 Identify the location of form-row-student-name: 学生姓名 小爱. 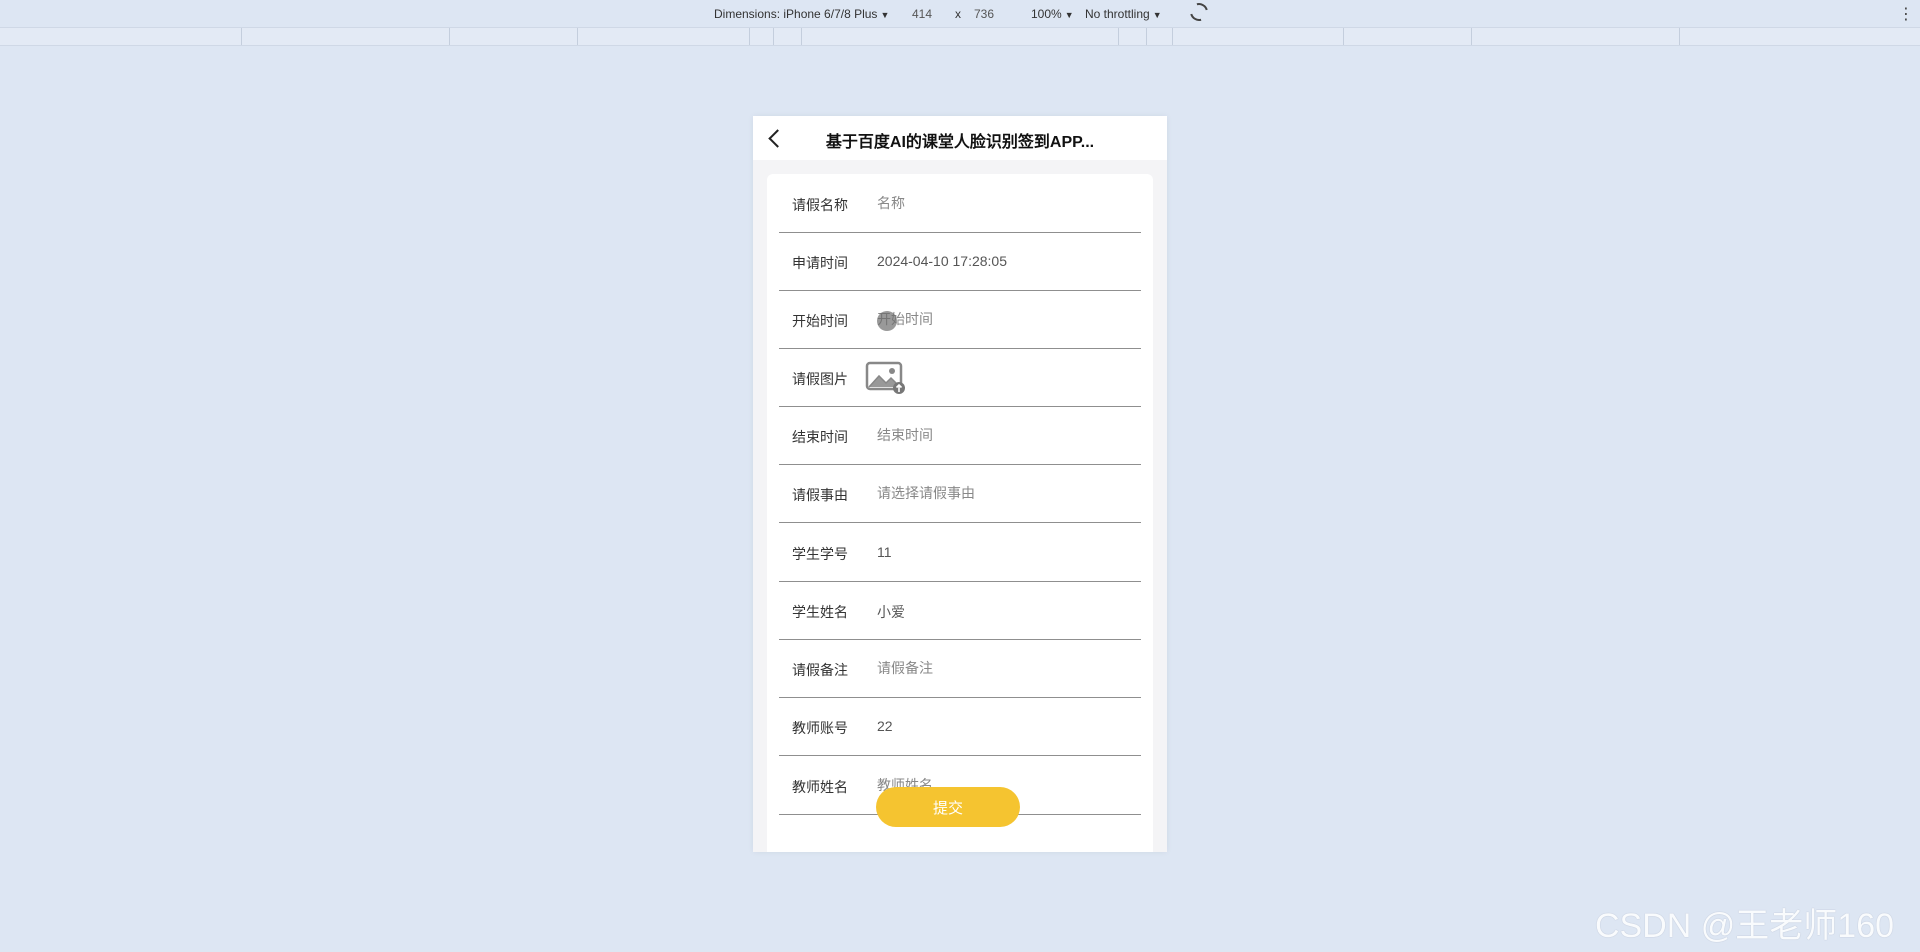
(960, 610).